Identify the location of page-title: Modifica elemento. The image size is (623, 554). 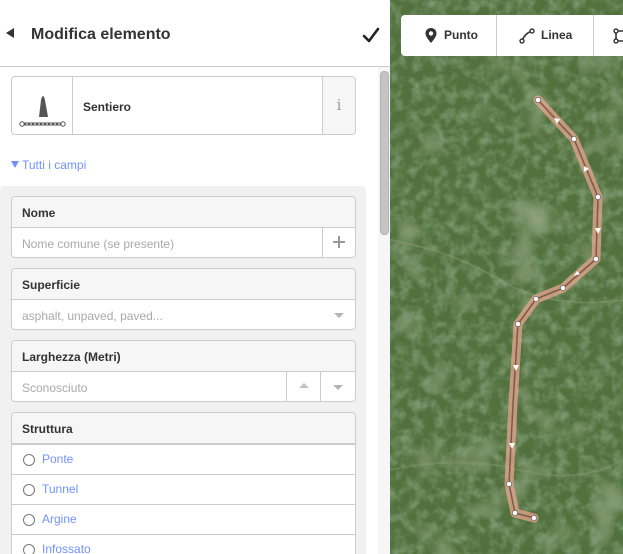
(101, 34).